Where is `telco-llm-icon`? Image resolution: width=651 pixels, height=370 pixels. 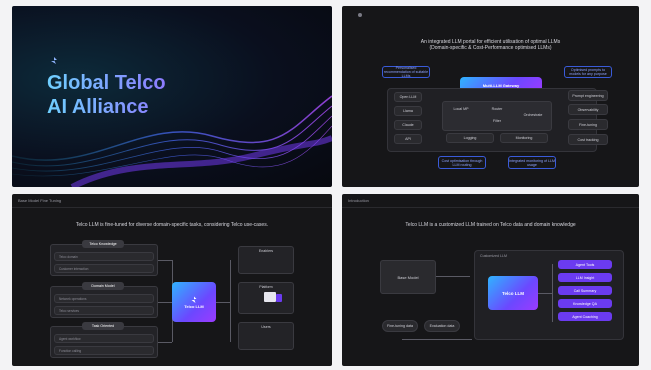 telco-llm-icon is located at coordinates (194, 299).